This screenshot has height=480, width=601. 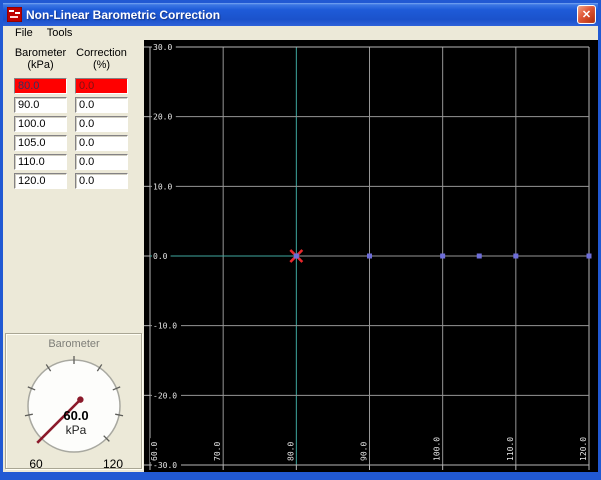 I want to click on svg-text: -10.0, so click(x=165, y=326).